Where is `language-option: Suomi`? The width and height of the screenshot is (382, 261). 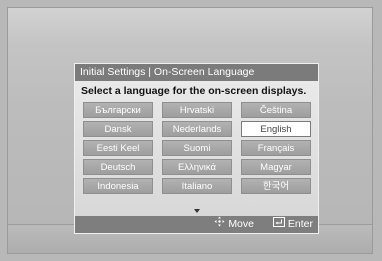
language-option: Suomi is located at coordinates (197, 148).